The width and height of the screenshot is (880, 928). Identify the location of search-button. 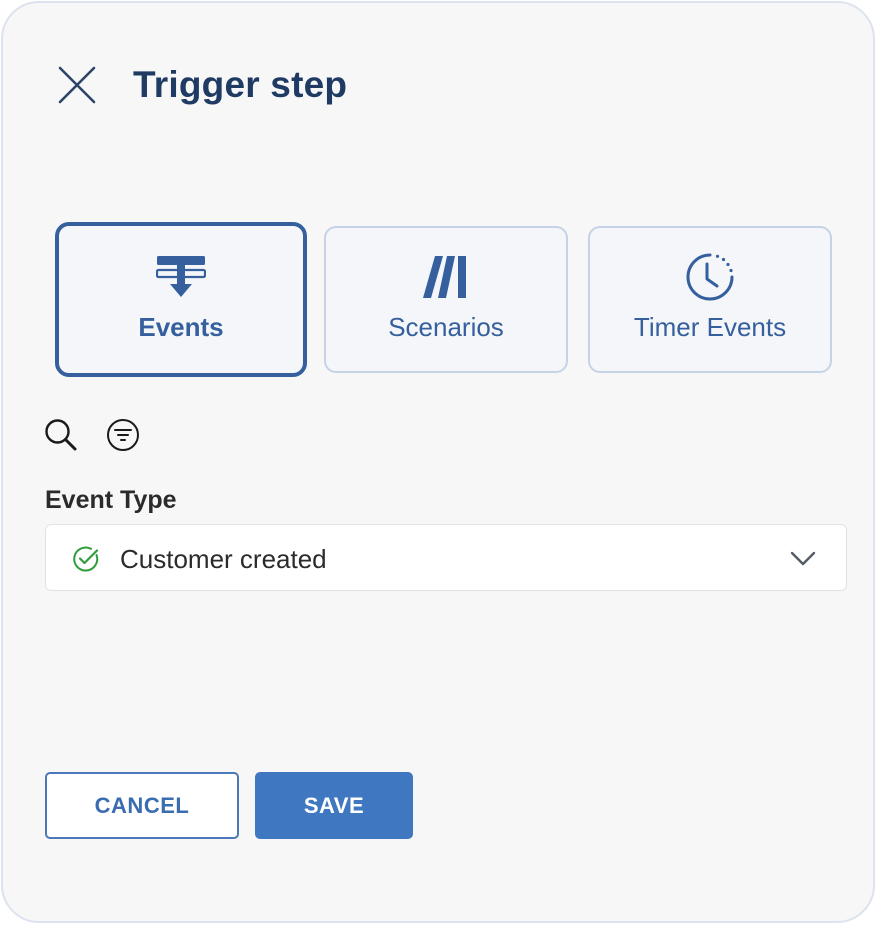
(61, 435).